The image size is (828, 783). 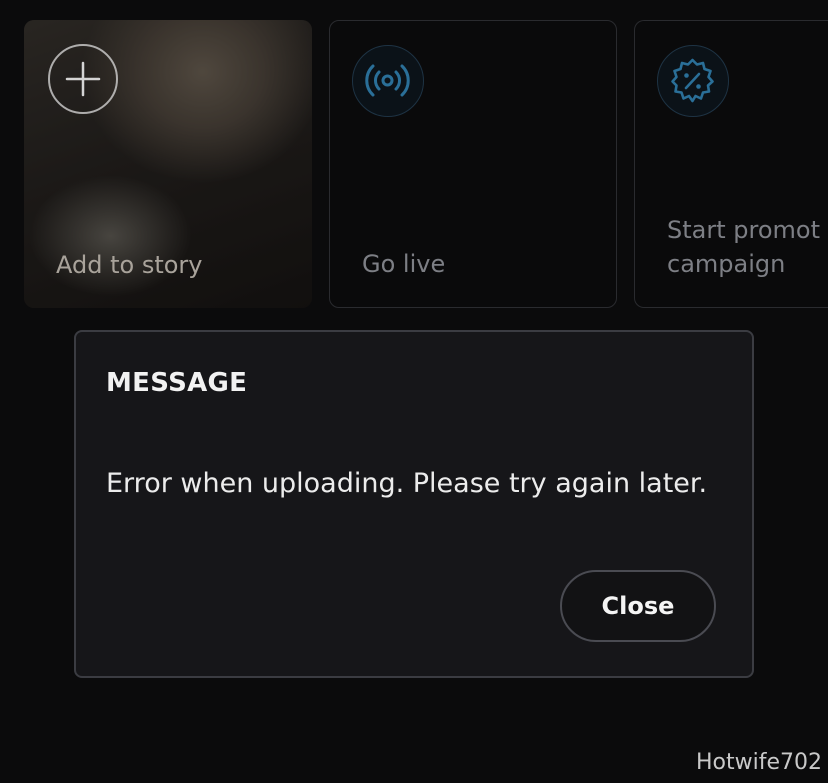 I want to click on plus-icon, so click(x=83, y=79).